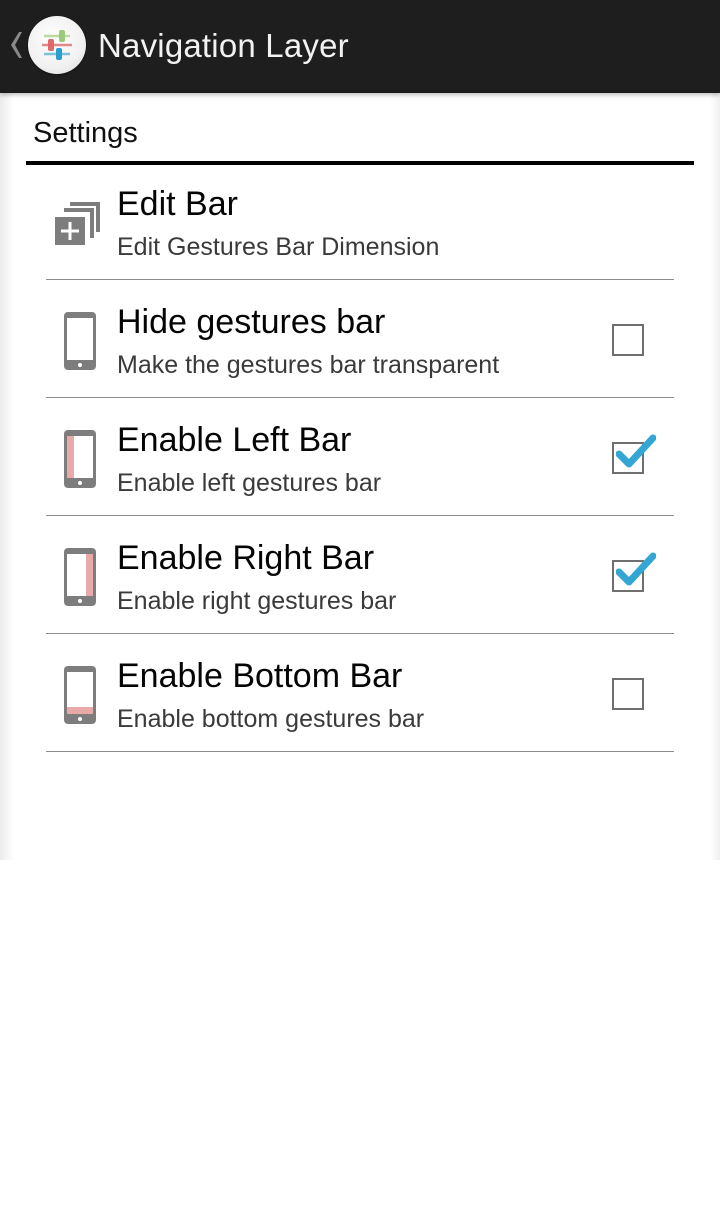 This screenshot has height=1227, width=720. I want to click on pref-summary: Enable left gestures bar, so click(249, 483).